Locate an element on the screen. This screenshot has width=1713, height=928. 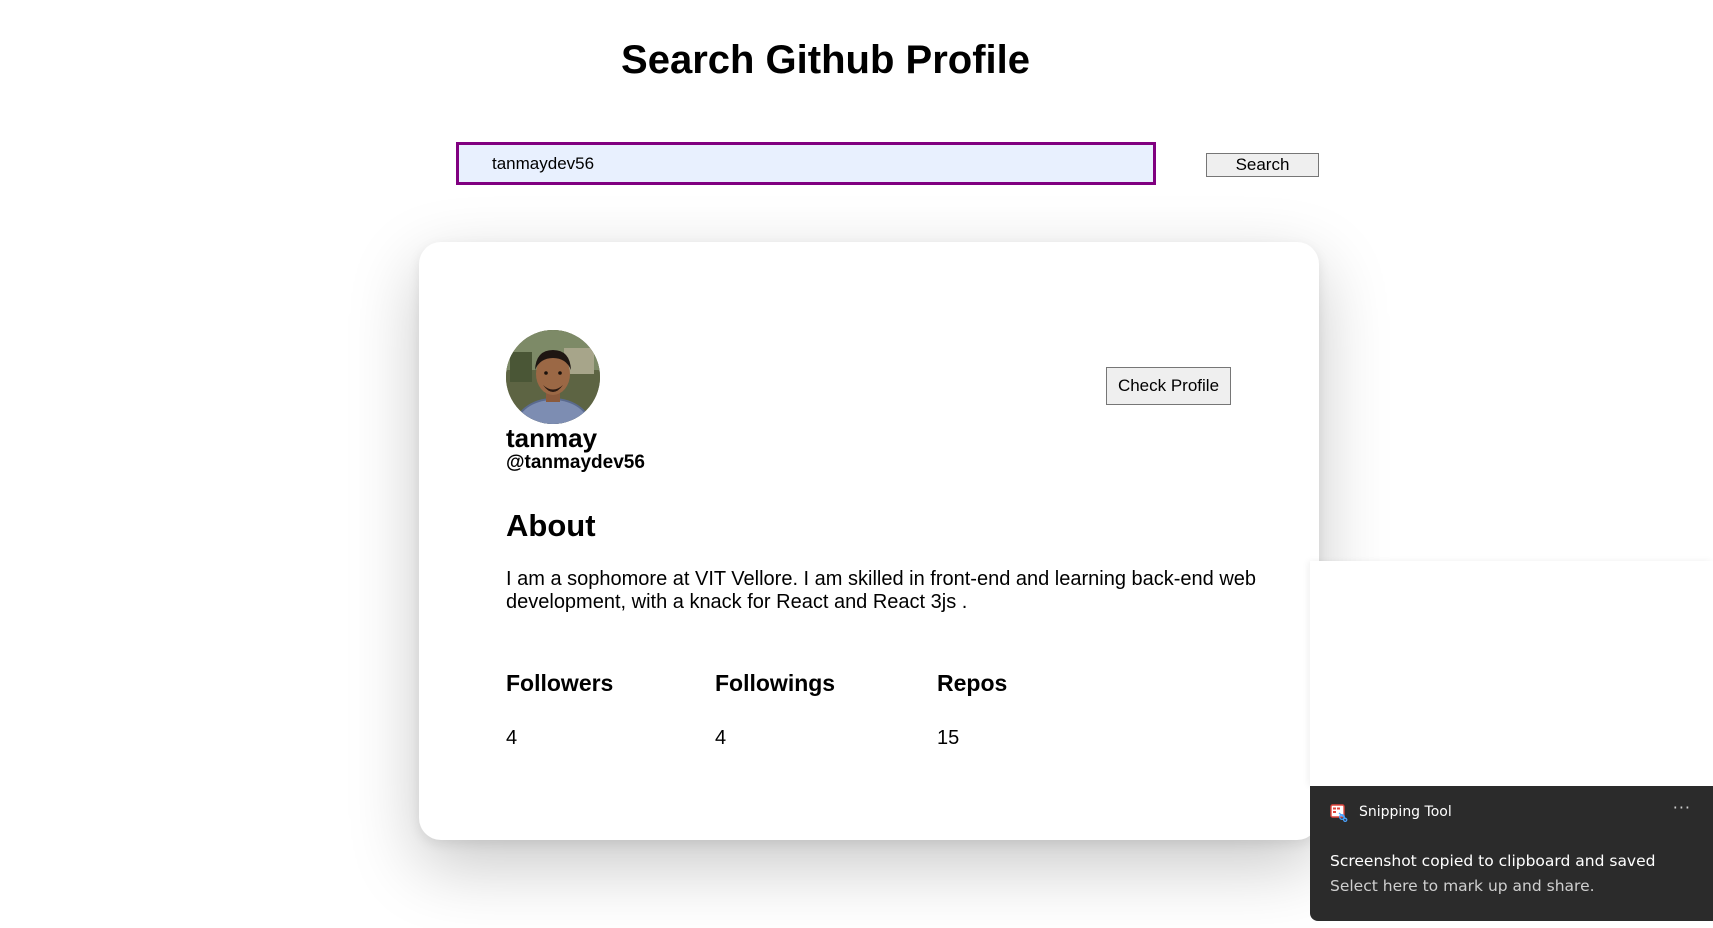
followers-value: 4 is located at coordinates (512, 738).